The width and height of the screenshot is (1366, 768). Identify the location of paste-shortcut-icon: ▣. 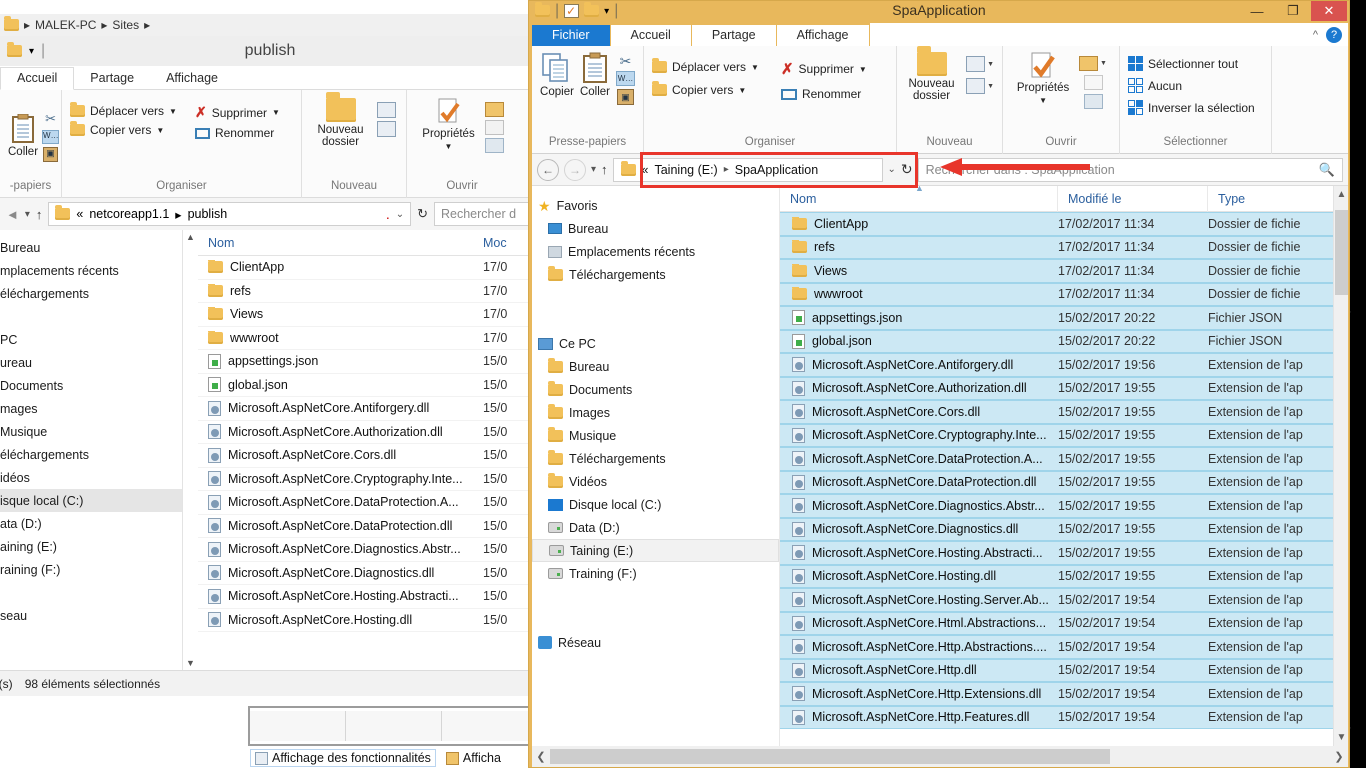
(51, 154).